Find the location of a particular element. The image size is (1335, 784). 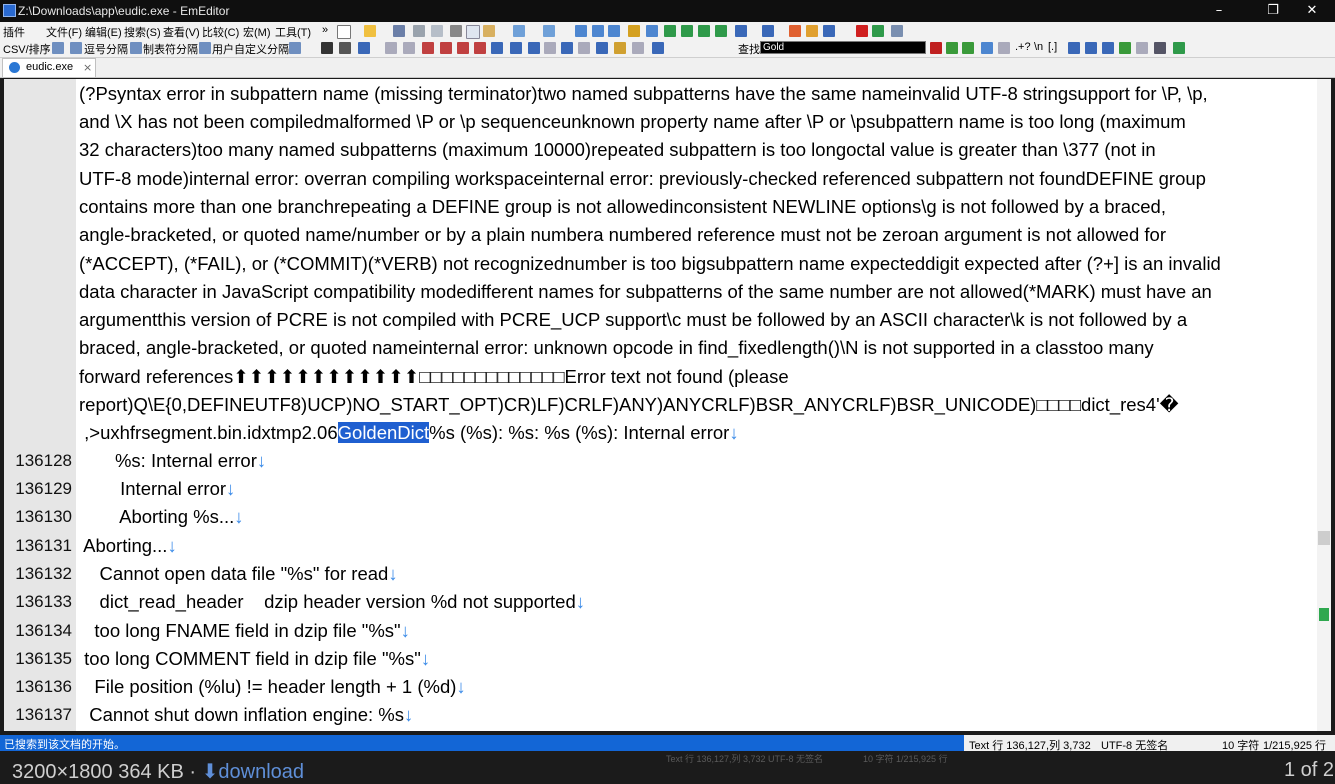

csv-sort-label: CSV/排序 is located at coordinates (27, 49).